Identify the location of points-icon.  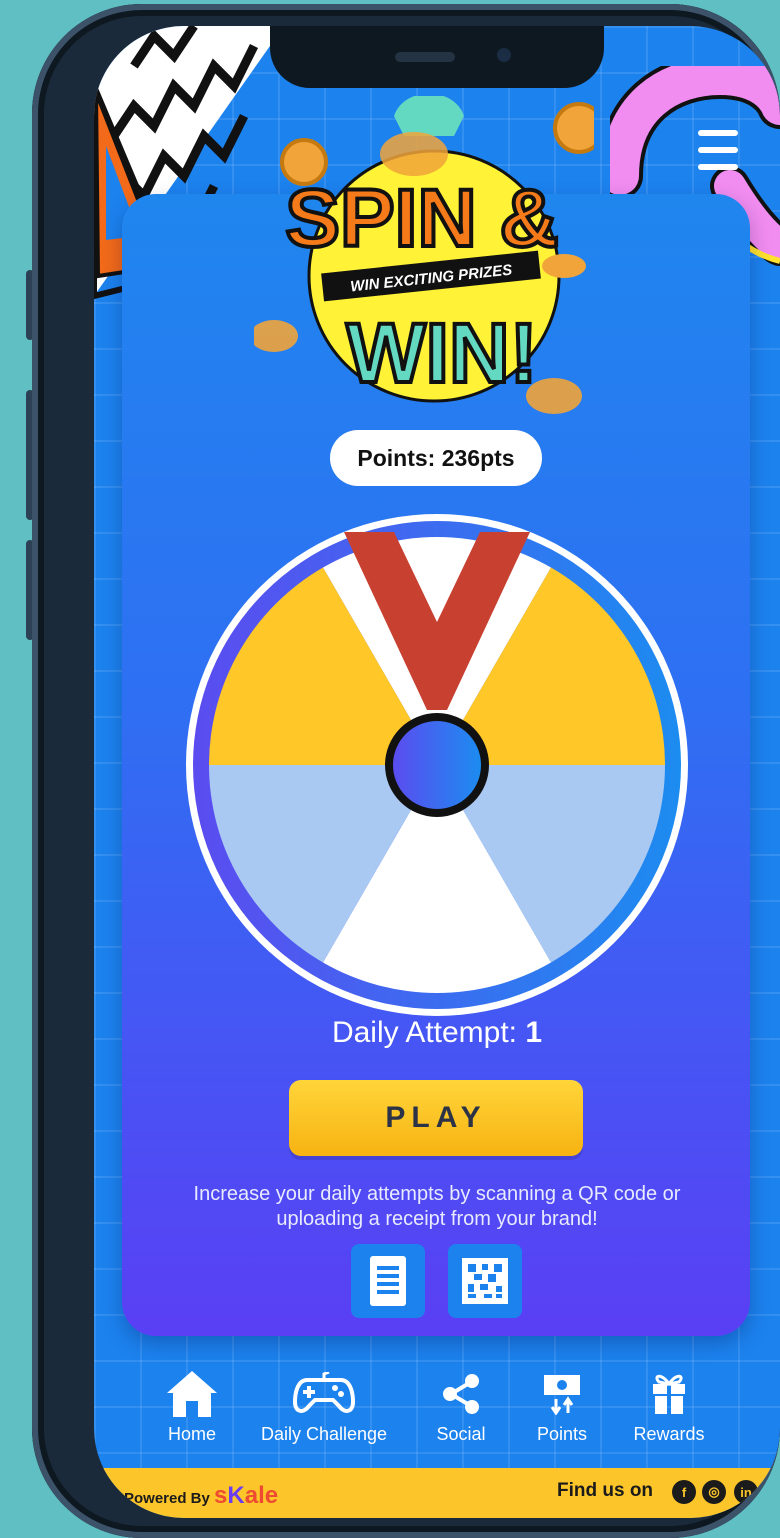
(562, 1395).